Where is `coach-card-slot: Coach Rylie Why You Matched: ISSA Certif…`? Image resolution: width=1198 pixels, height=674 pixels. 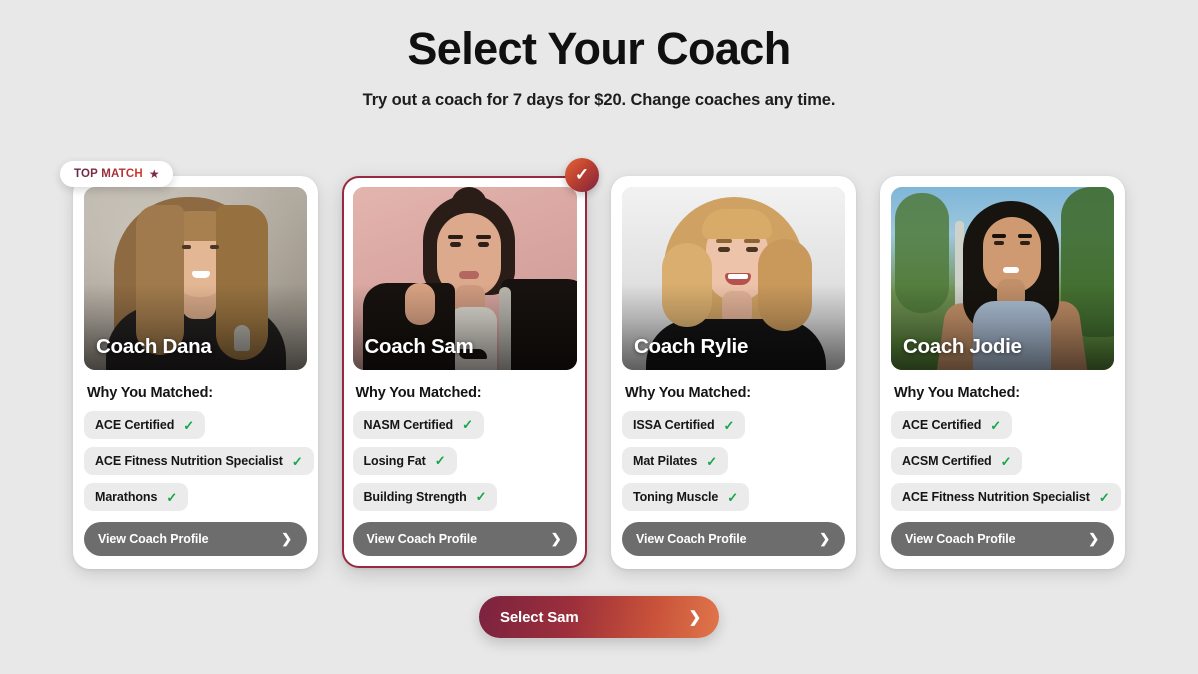 coach-card-slot: Coach Rylie Why You Matched: ISSA Certif… is located at coordinates (733, 372).